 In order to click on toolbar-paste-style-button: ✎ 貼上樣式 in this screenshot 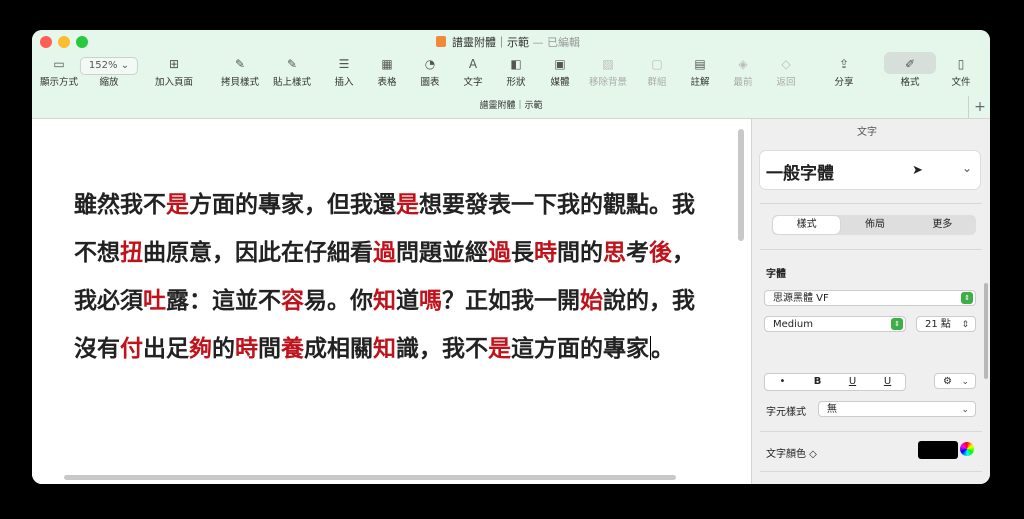, I will do `click(292, 72)`.